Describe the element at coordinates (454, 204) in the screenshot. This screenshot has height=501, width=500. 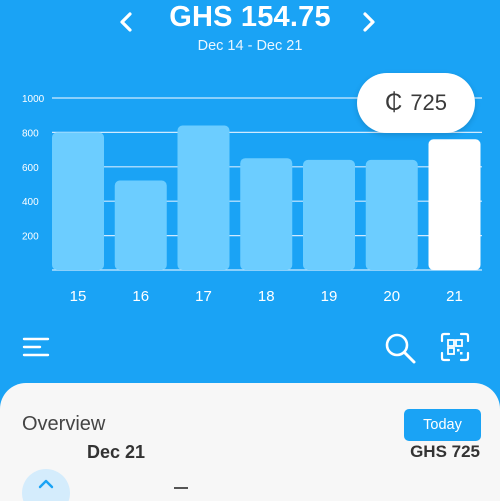
I see `chart-bar-selected` at that location.